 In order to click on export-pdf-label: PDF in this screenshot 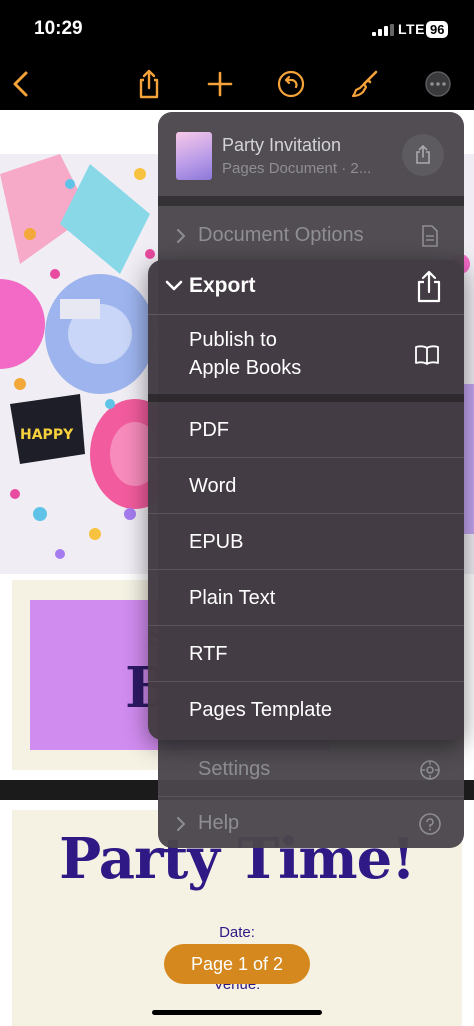, I will do `click(209, 430)`.